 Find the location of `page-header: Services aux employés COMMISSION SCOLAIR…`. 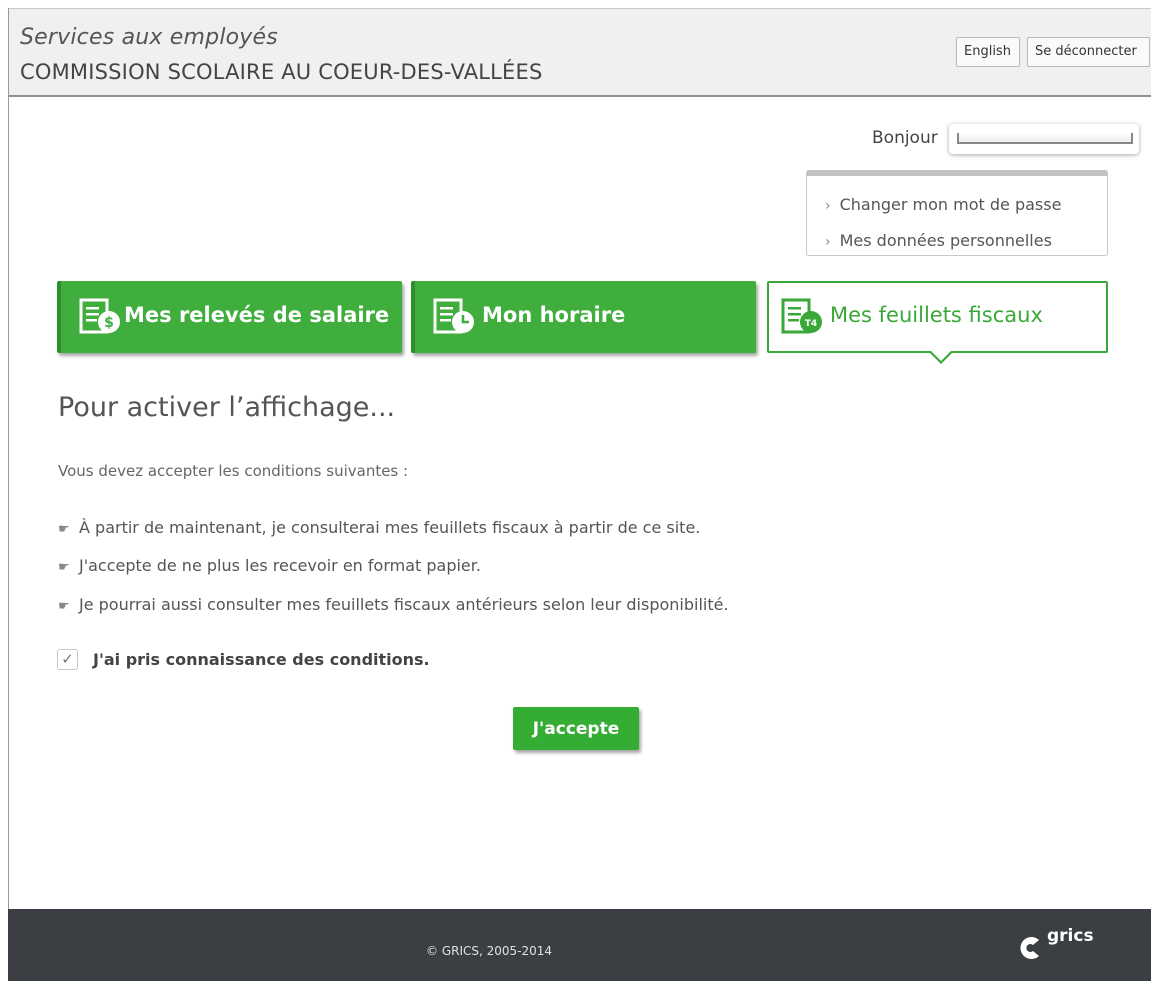

page-header: Services aux employés COMMISSION SCOLAIR… is located at coordinates (580, 53).